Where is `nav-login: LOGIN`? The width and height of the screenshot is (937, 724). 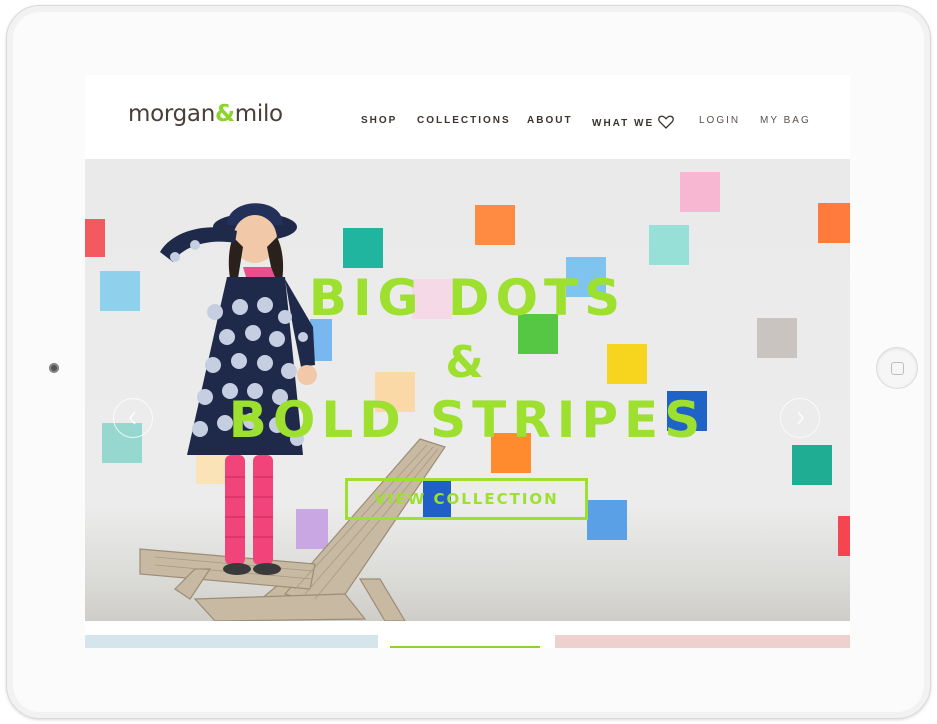 nav-login: LOGIN is located at coordinates (719, 120).